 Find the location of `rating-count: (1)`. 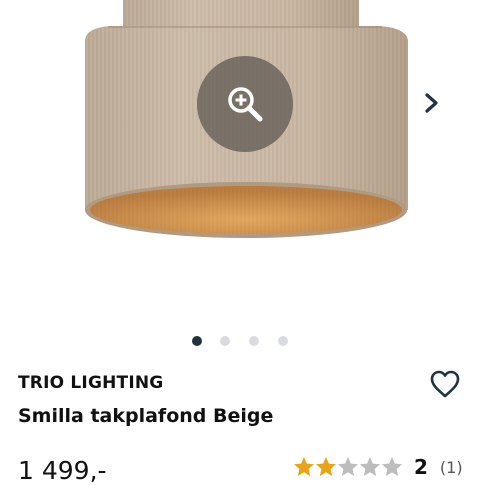

rating-count: (1) is located at coordinates (451, 467).